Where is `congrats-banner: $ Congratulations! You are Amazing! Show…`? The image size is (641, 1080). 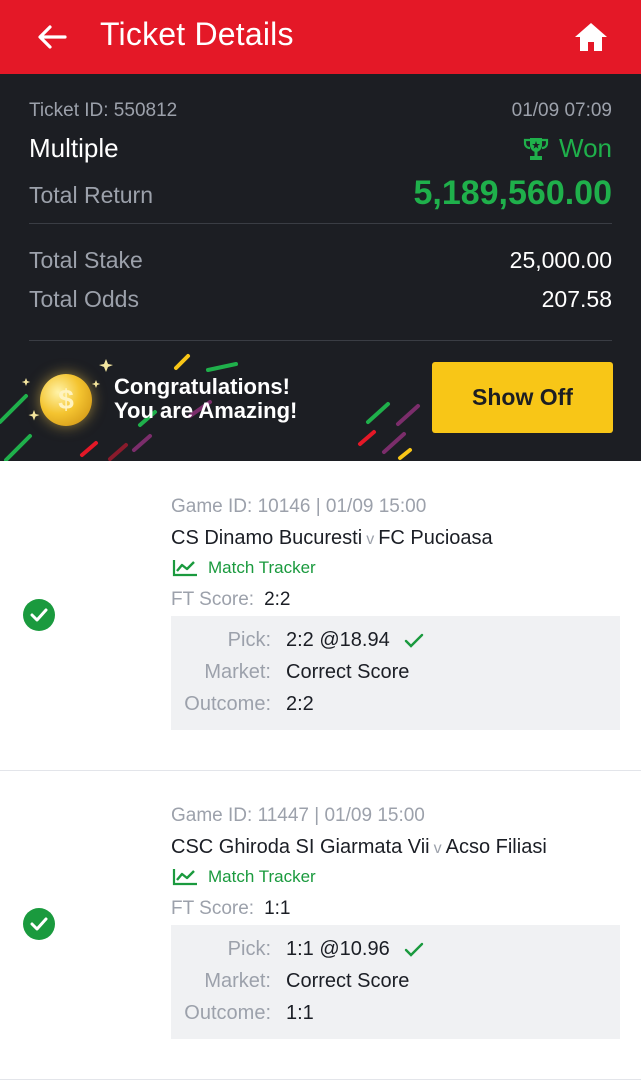 congrats-banner: $ Congratulations! You are Amazing! Show… is located at coordinates (320, 401).